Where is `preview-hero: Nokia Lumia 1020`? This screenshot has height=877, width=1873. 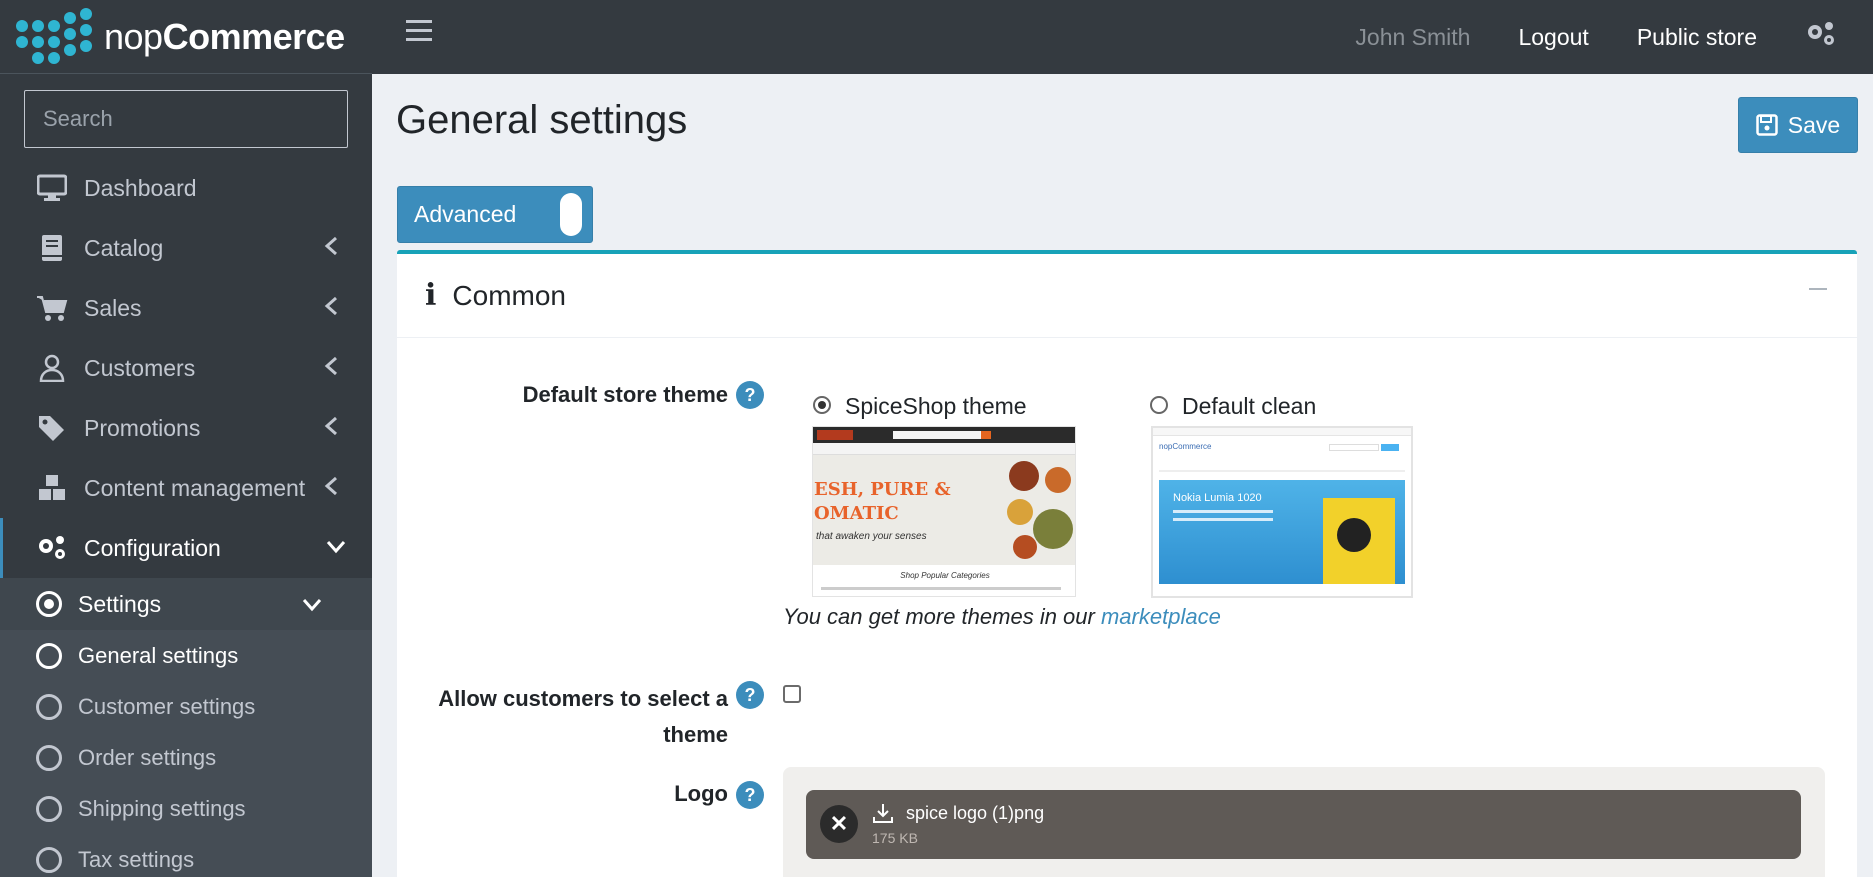 preview-hero: Nokia Lumia 1020 is located at coordinates (1282, 532).